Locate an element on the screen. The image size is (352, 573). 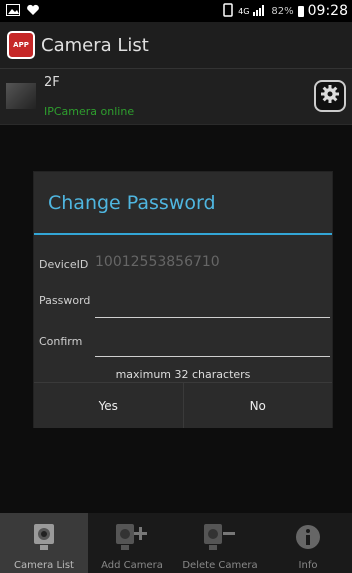
phone-icon is located at coordinates (228, 11).